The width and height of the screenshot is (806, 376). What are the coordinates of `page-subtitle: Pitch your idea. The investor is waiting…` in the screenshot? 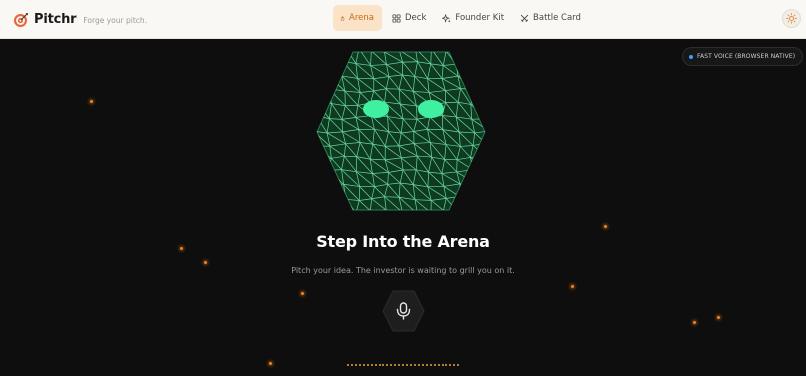 It's located at (403, 270).